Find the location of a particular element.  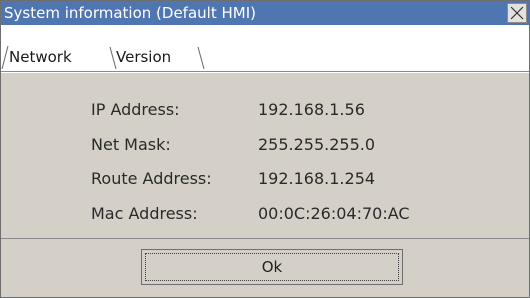

route-address-value: 192.168.1.254 is located at coordinates (317, 178).